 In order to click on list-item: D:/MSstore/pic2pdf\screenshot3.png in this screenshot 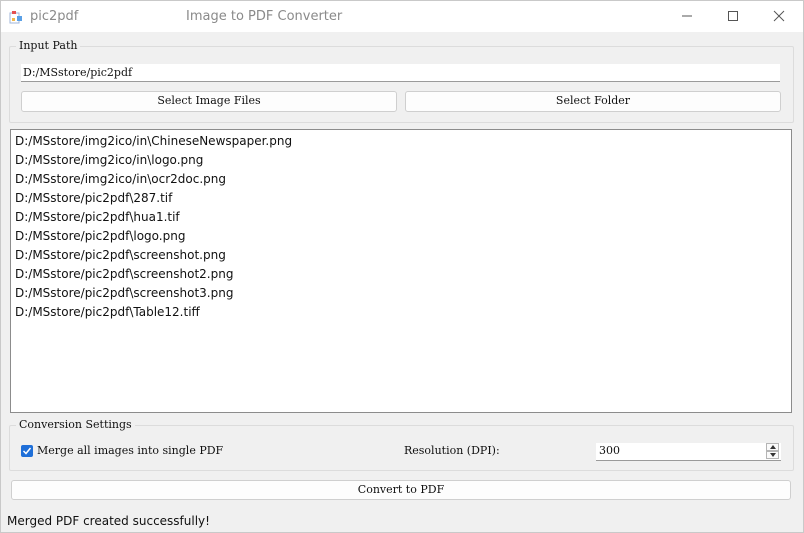, I will do `click(401, 293)`.